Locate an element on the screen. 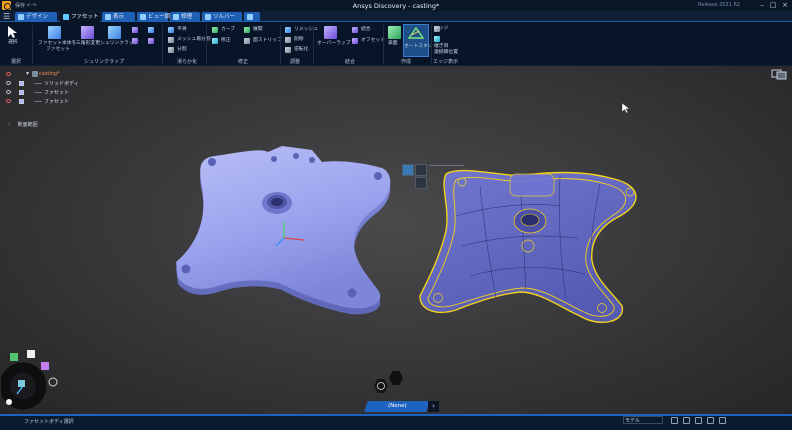 The image size is (792, 430). solver-icon is located at coordinates (208, 17).